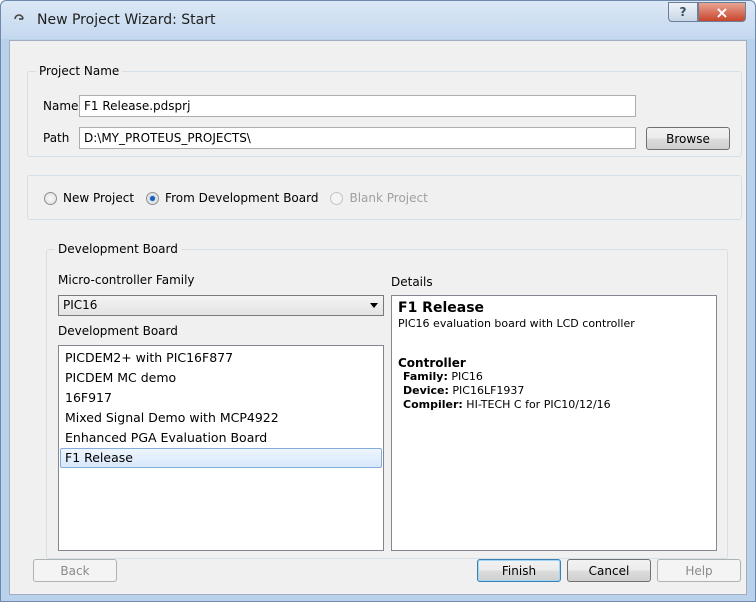 This screenshot has height=602, width=756. I want to click on radio-label: From Development Board, so click(242, 198).